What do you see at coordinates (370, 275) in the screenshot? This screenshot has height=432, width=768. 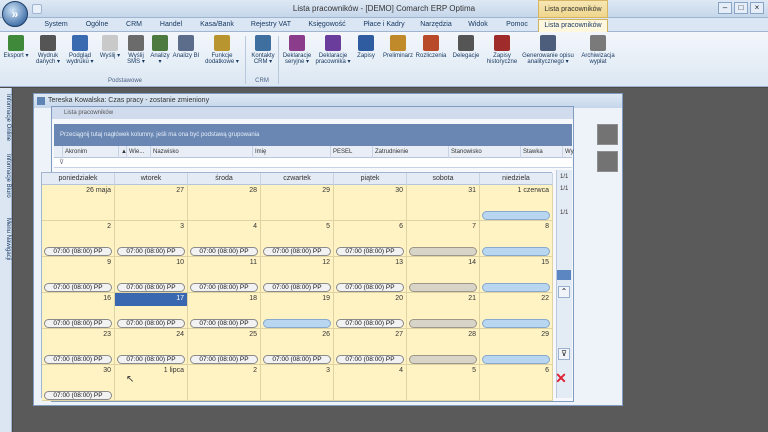 I see `calendar-day: 13 07:00 (08:00) PP` at bounding box center [370, 275].